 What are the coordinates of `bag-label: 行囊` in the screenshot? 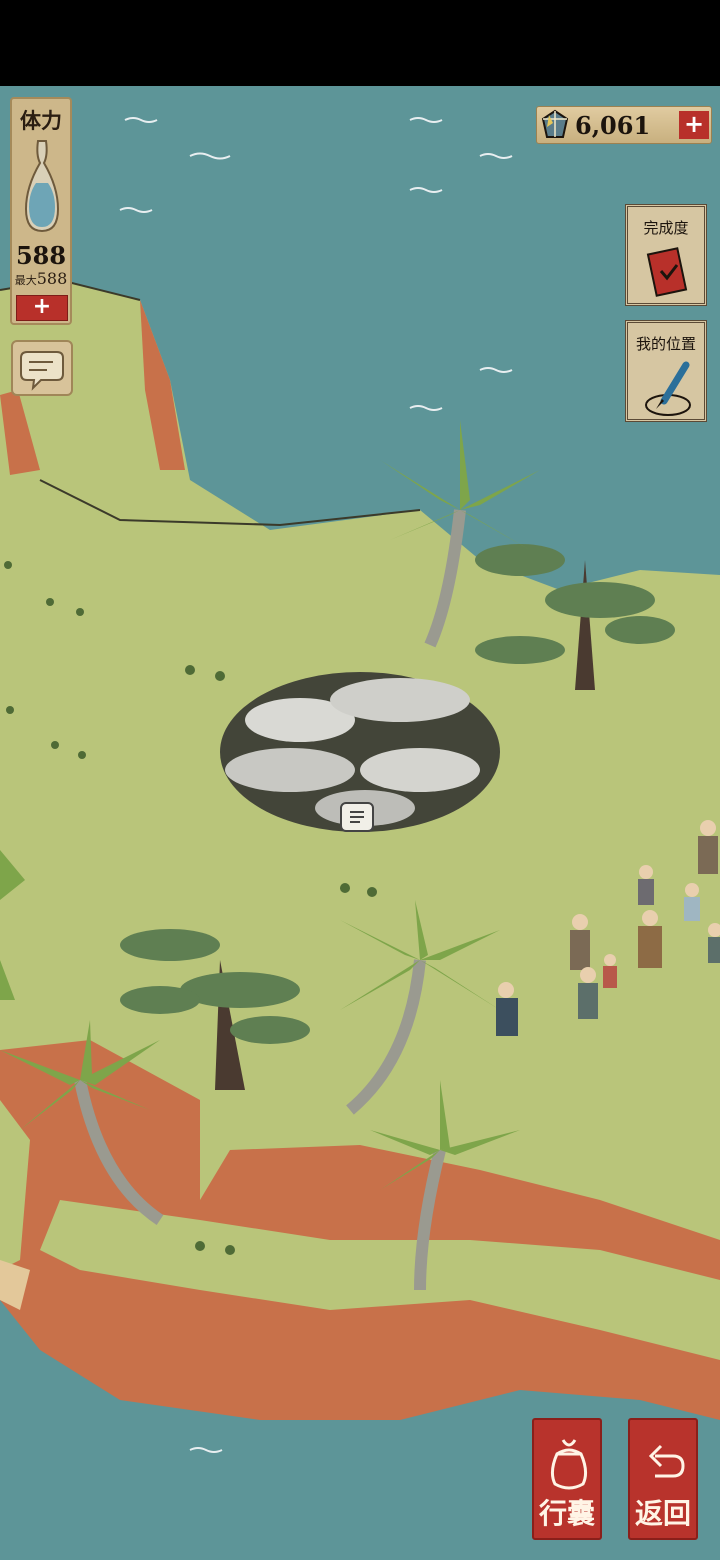 It's located at (566, 1513).